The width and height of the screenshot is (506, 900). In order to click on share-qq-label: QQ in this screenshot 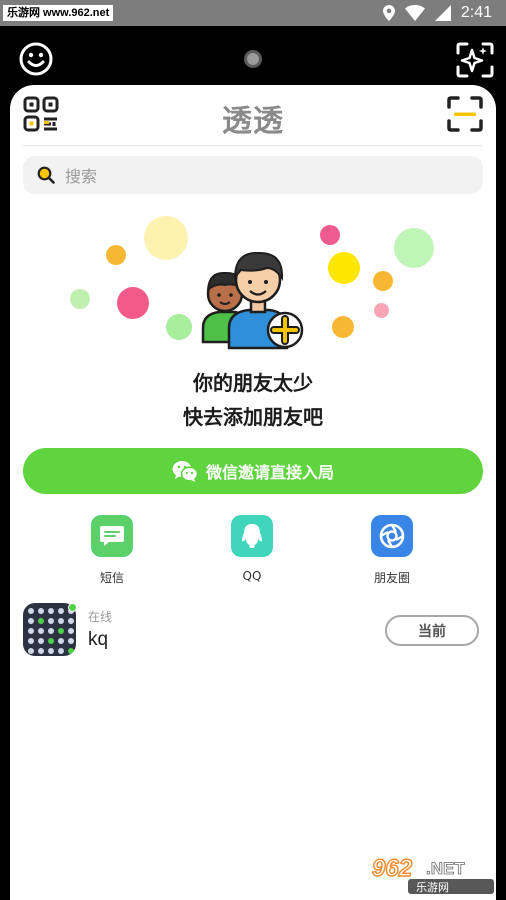, I will do `click(252, 576)`.